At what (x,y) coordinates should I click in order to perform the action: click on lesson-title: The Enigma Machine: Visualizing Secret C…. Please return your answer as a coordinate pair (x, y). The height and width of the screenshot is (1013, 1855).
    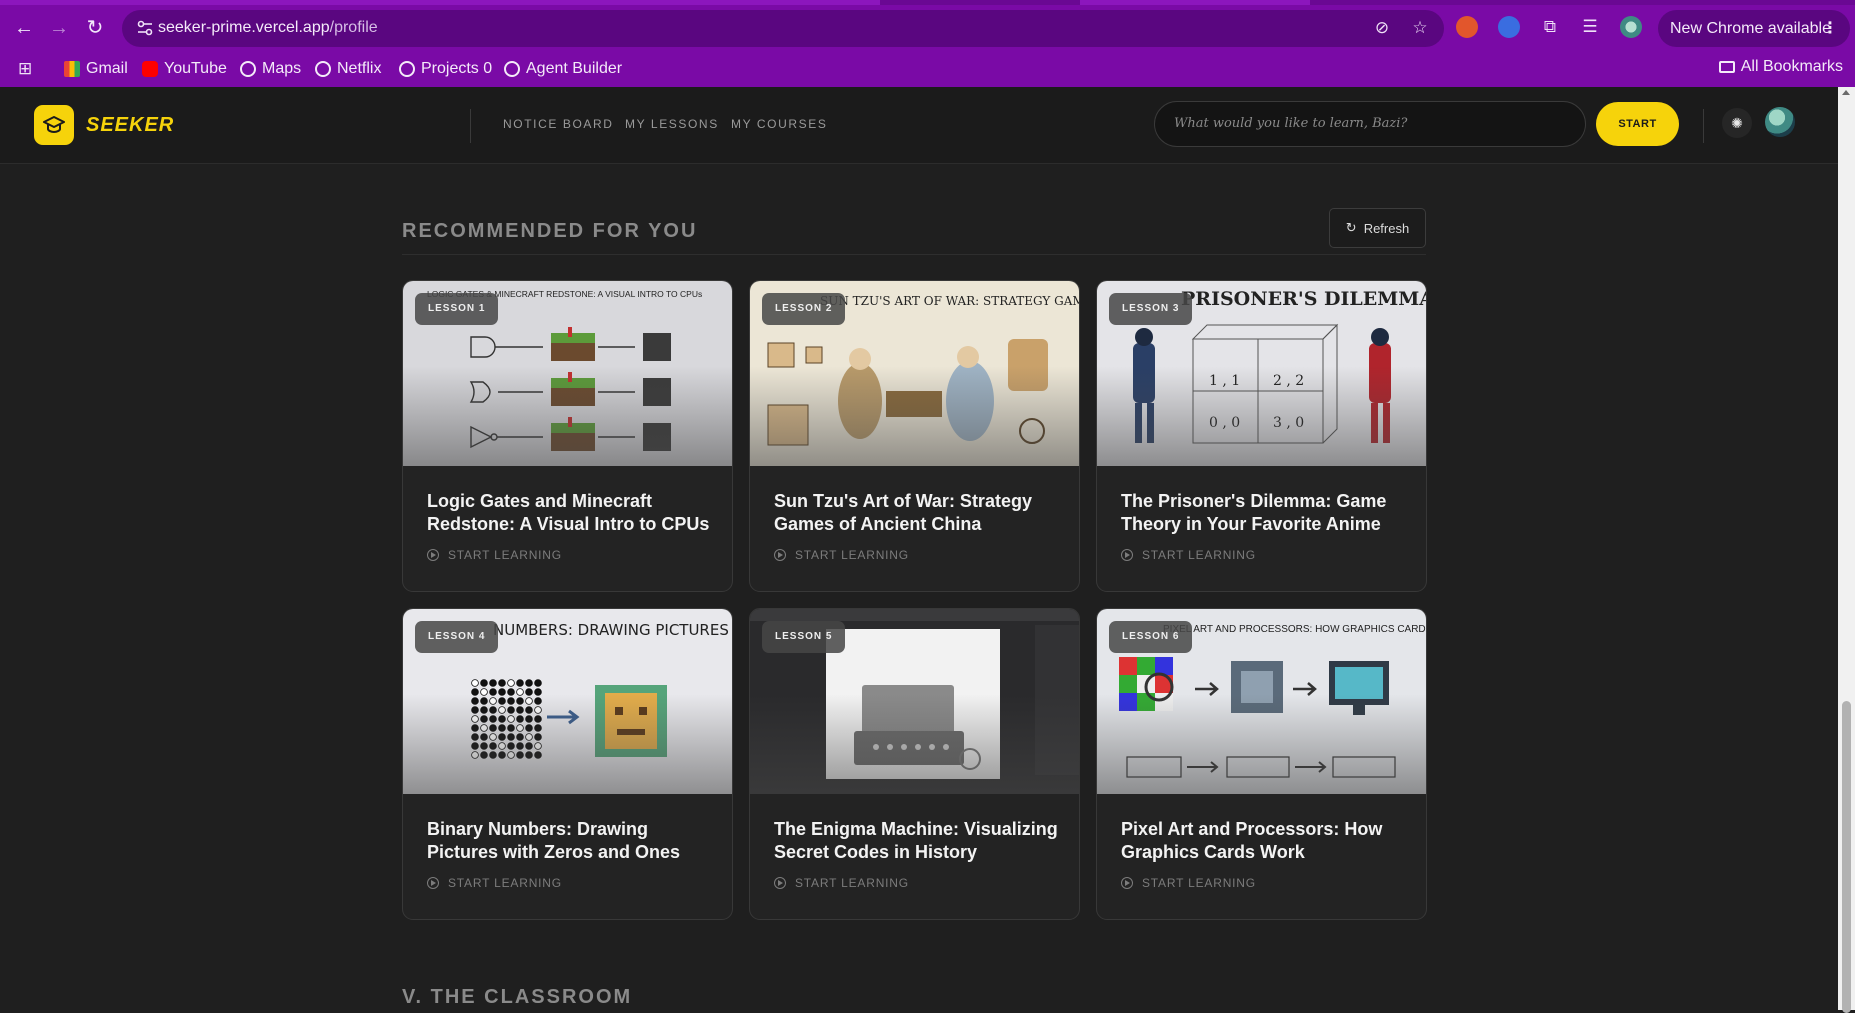
    Looking at the image, I should click on (919, 841).